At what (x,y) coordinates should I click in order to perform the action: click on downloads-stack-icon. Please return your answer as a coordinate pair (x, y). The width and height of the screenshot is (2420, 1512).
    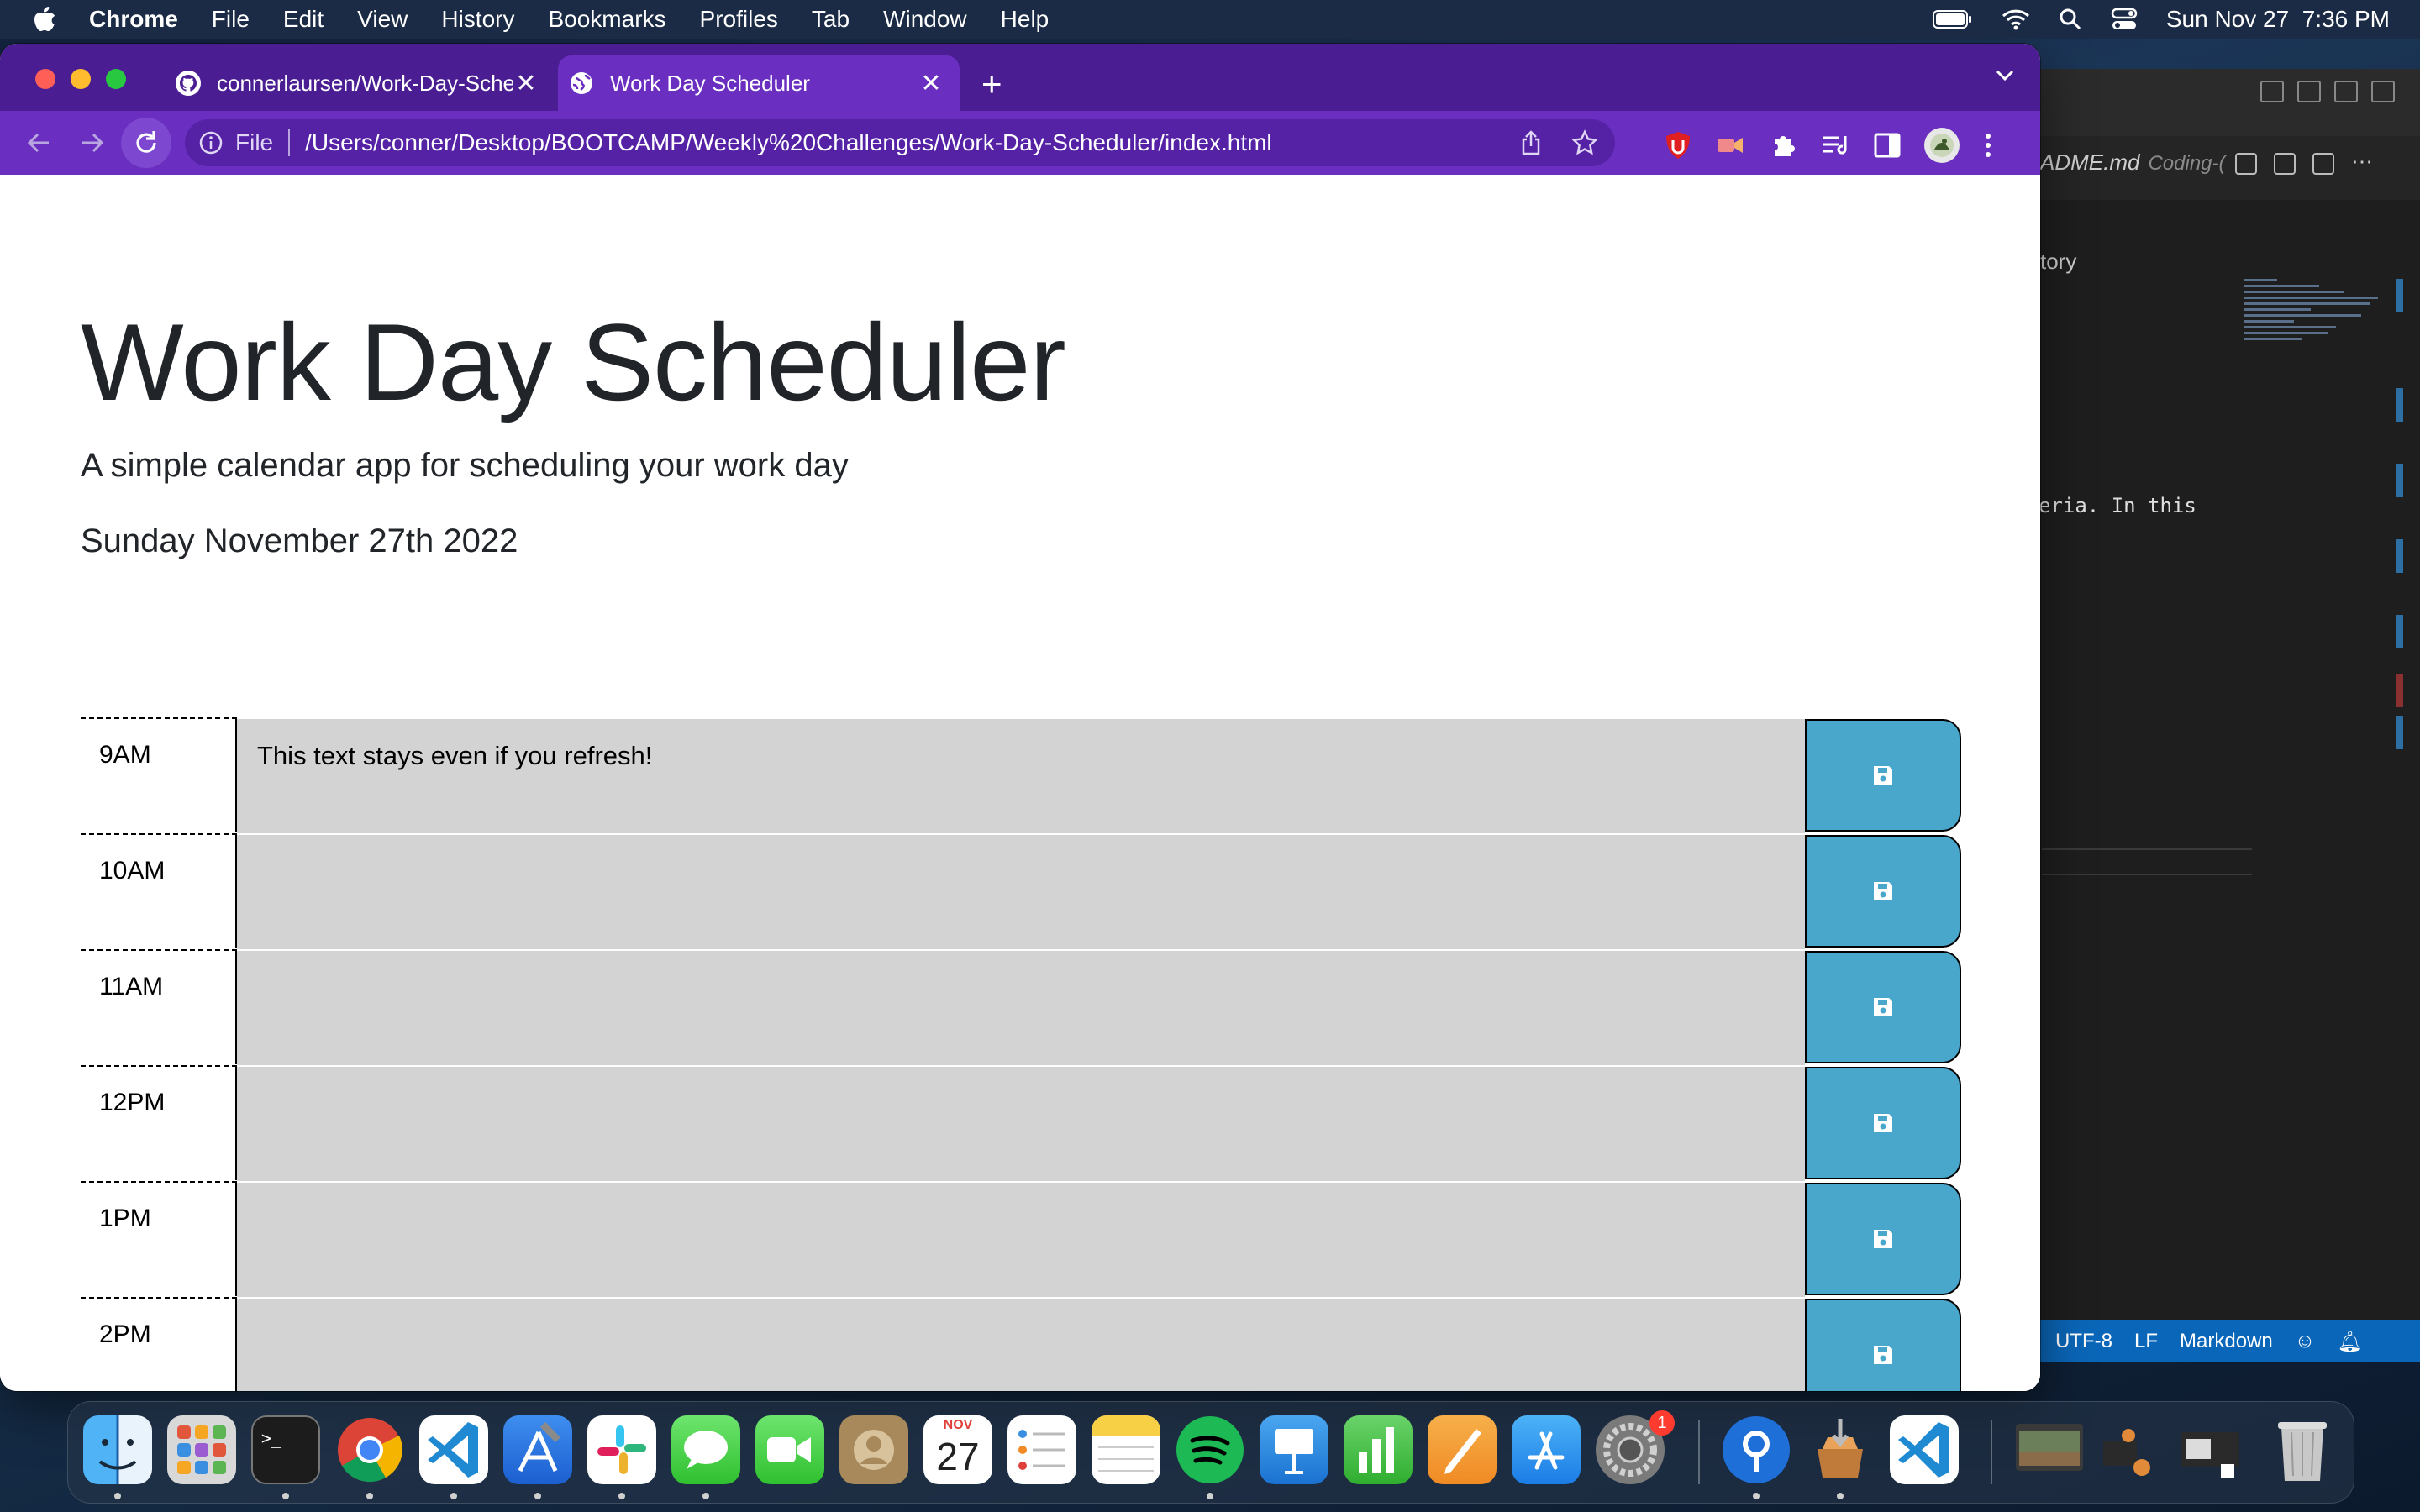
    Looking at the image, I should click on (2129, 1449).